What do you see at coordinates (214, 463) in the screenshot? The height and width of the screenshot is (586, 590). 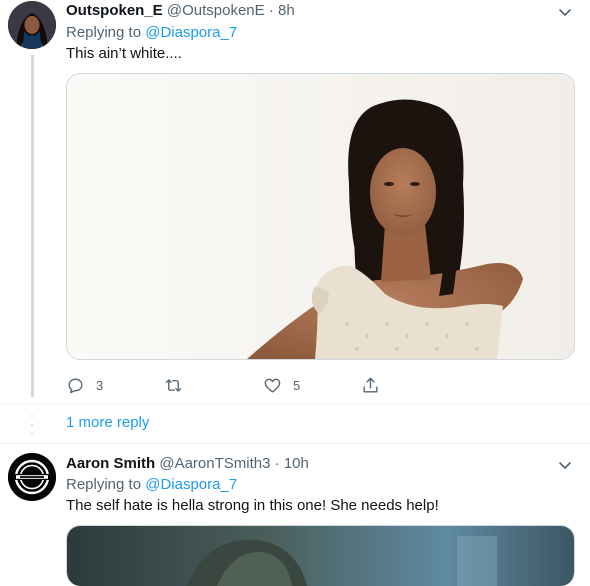 I see `user-handle: @AaronTSmith3` at bounding box center [214, 463].